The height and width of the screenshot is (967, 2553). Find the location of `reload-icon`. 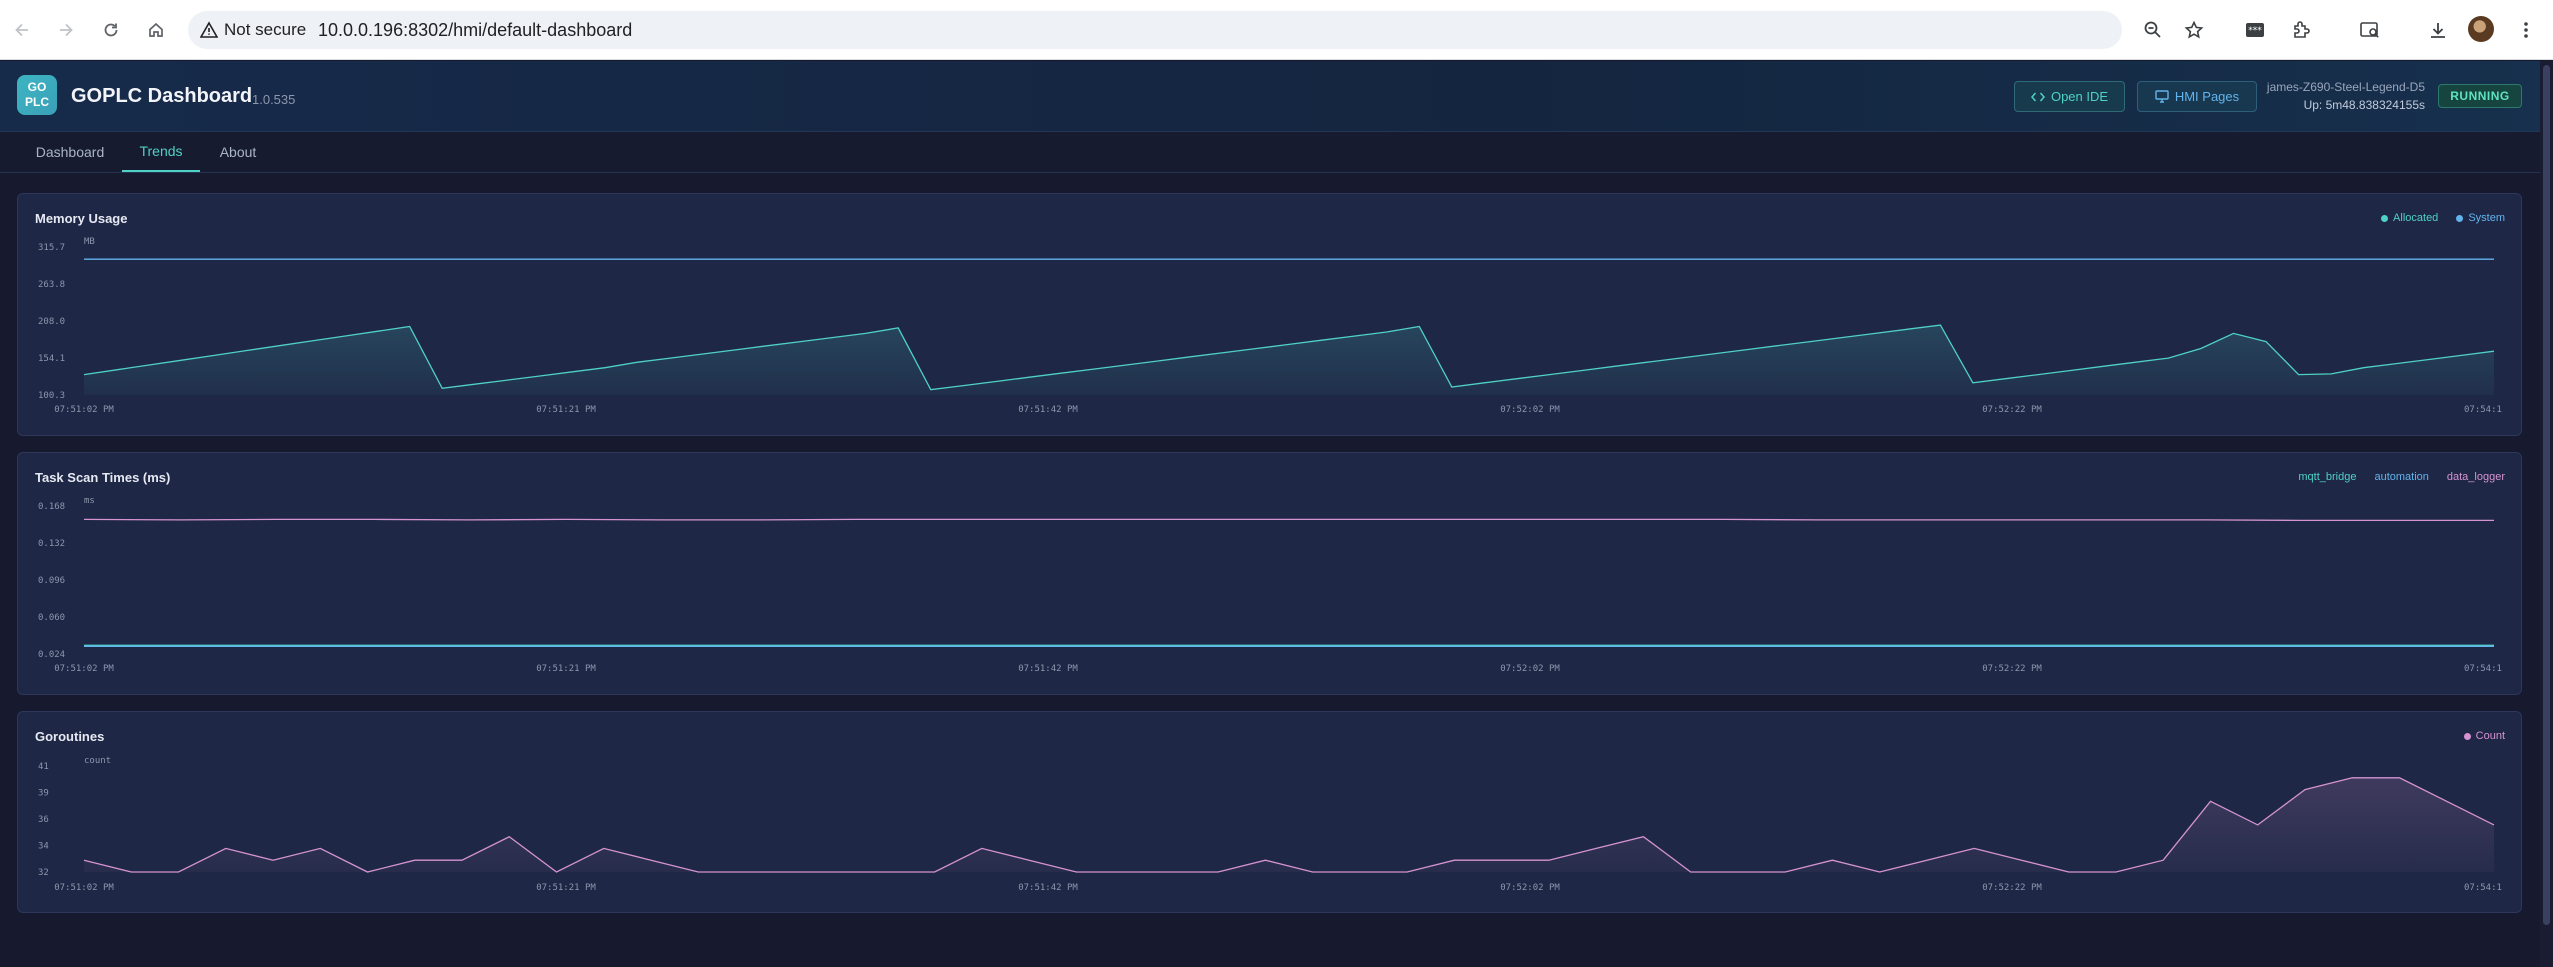

reload-icon is located at coordinates (111, 30).